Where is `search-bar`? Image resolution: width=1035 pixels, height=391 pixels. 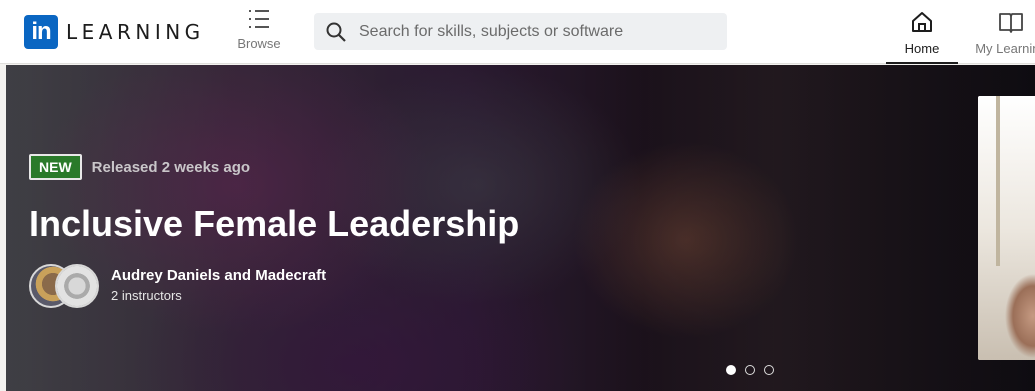
search-bar is located at coordinates (520, 31).